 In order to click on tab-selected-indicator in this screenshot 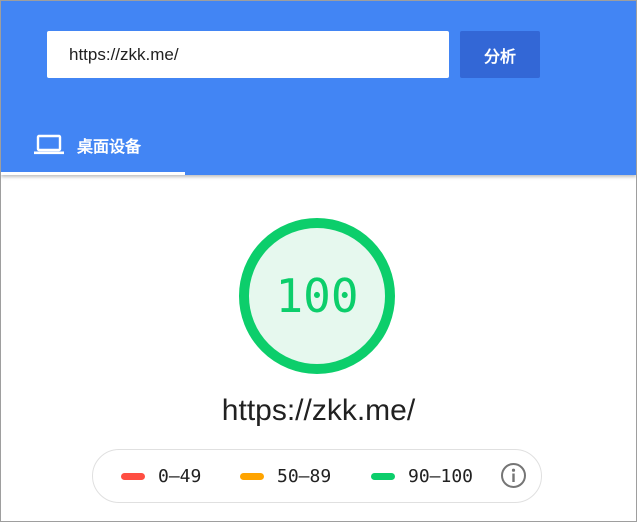, I will do `click(93, 173)`.